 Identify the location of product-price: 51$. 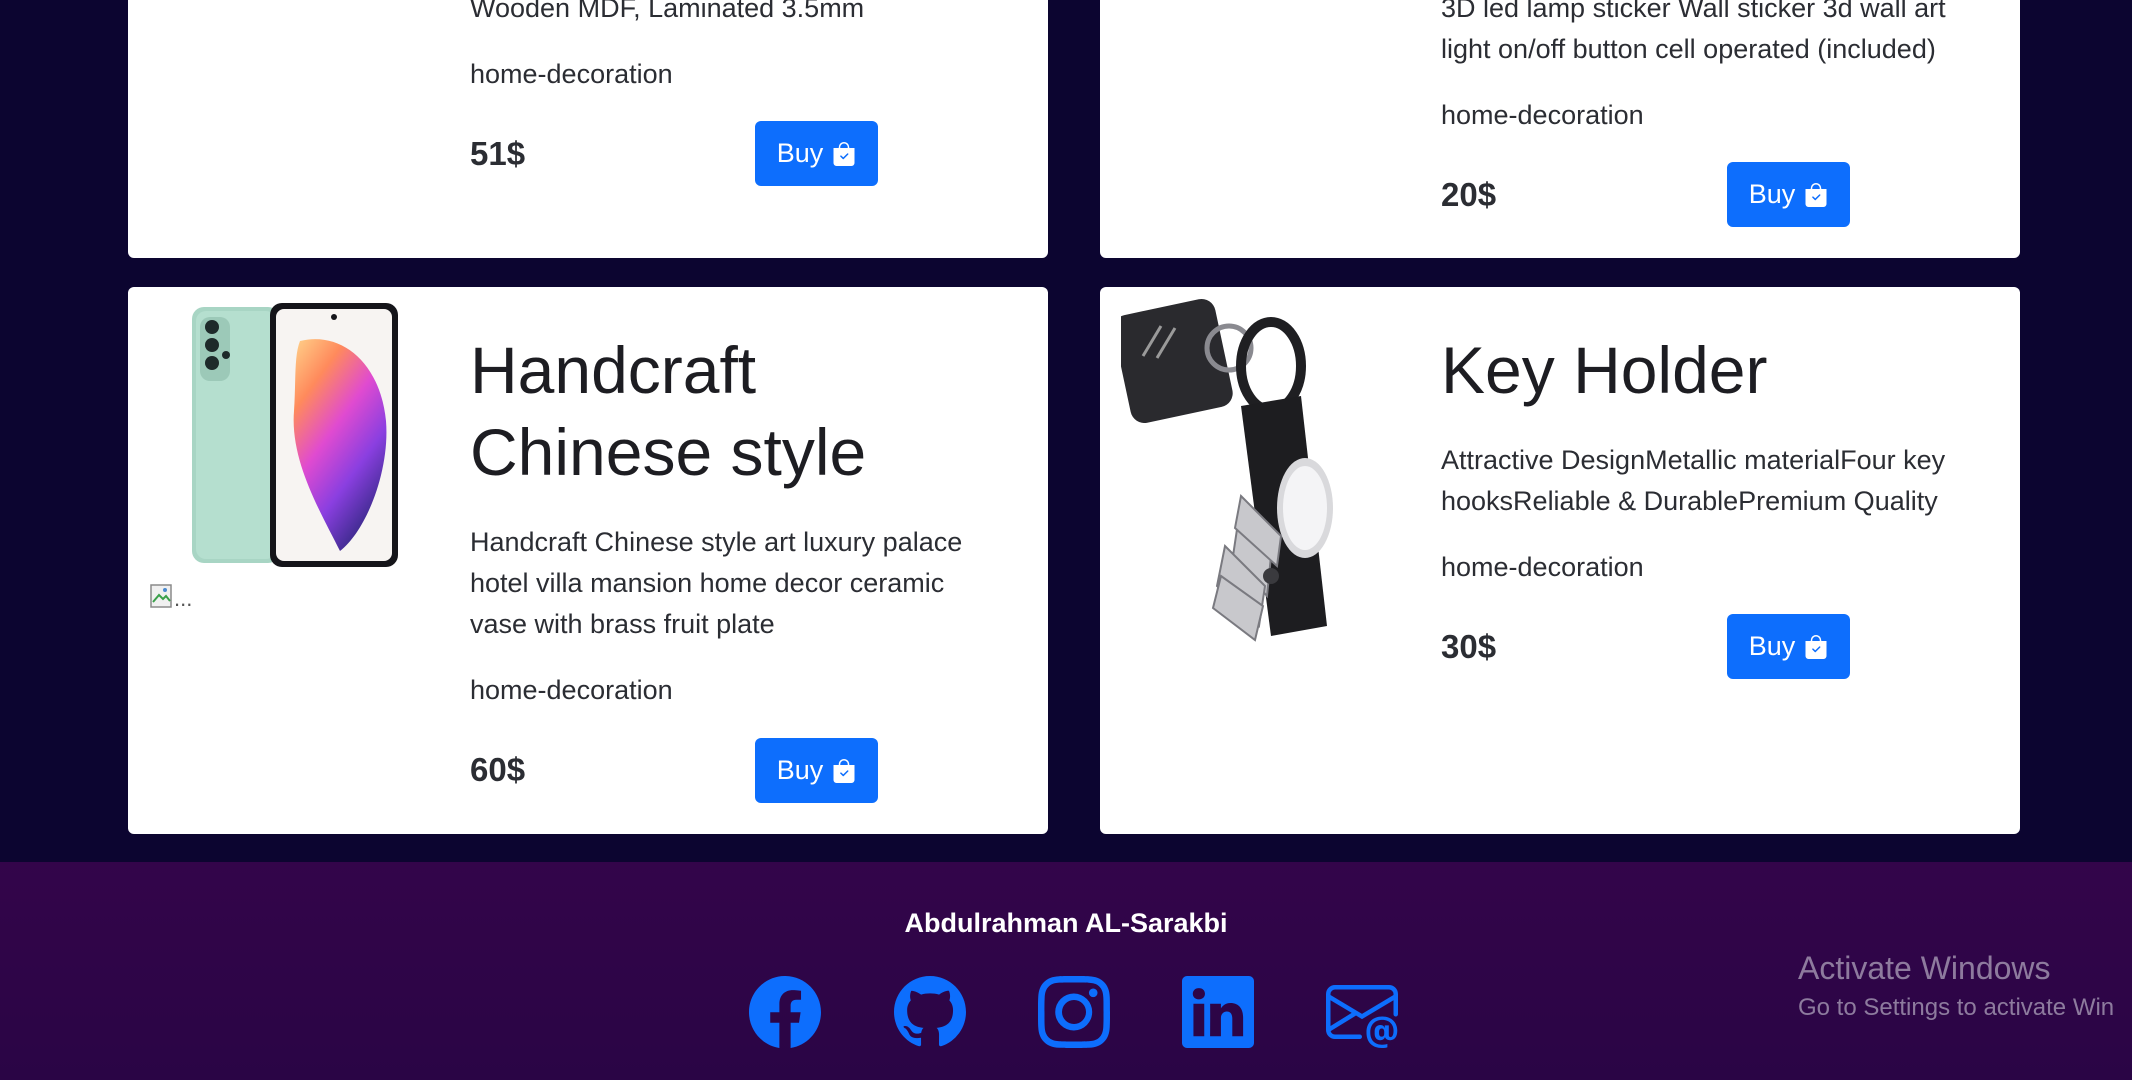
(498, 153).